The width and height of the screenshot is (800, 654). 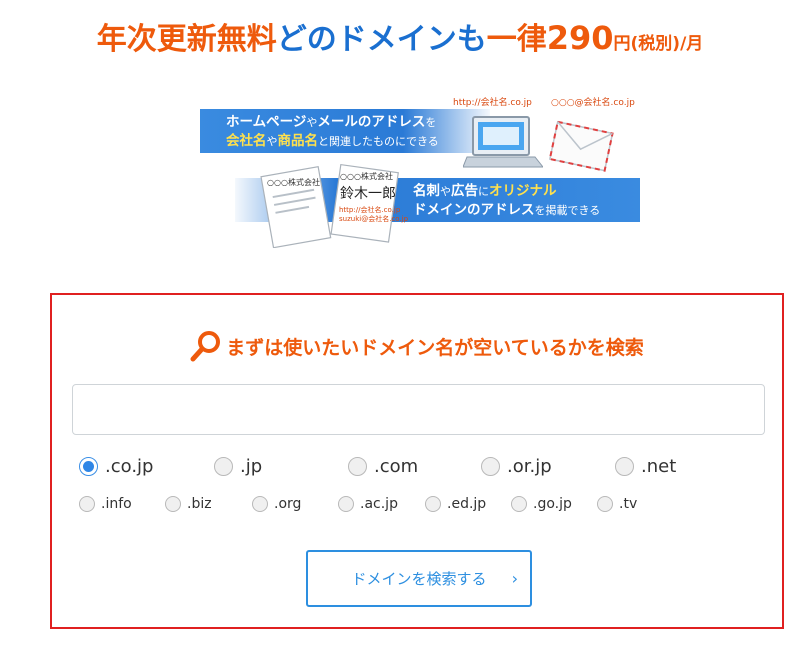 What do you see at coordinates (378, 141) in the screenshot?
I see `band1-text: と関連したものにできる` at bounding box center [378, 141].